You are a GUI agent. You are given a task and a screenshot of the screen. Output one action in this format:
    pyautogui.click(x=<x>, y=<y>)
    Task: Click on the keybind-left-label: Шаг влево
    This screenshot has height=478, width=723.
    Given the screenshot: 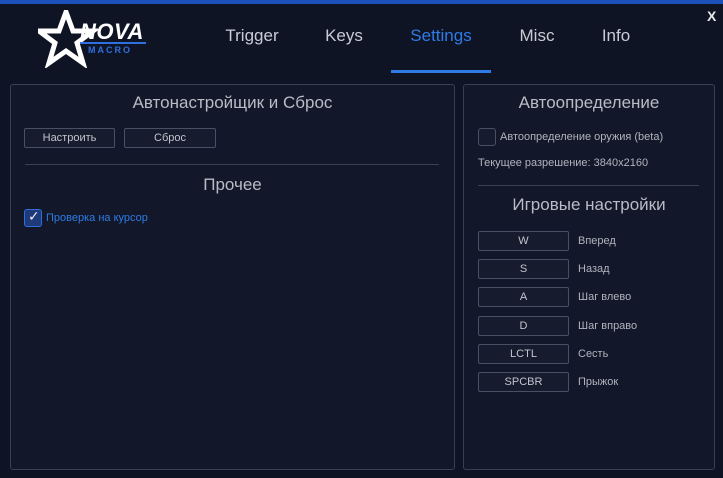 What is the action you would take?
    pyautogui.click(x=605, y=297)
    